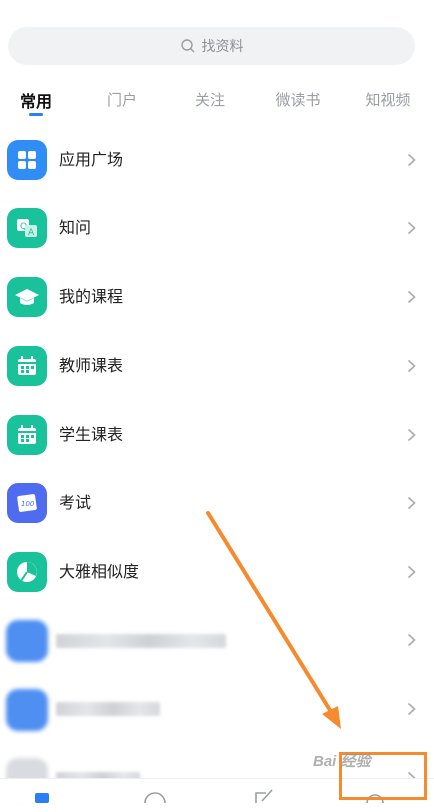  What do you see at coordinates (342, 761) in the screenshot?
I see `watermark: Bai 经验` at bounding box center [342, 761].